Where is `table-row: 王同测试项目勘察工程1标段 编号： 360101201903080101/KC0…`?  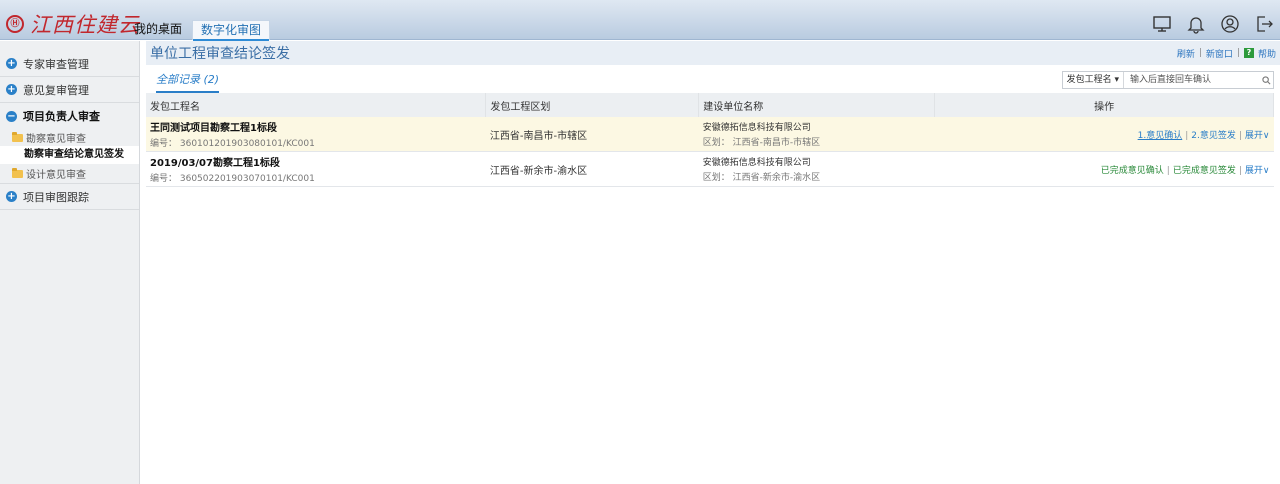
table-row: 王同测试项目勘察工程1标段 编号： 360101201903080101/KC0… is located at coordinates (710, 134).